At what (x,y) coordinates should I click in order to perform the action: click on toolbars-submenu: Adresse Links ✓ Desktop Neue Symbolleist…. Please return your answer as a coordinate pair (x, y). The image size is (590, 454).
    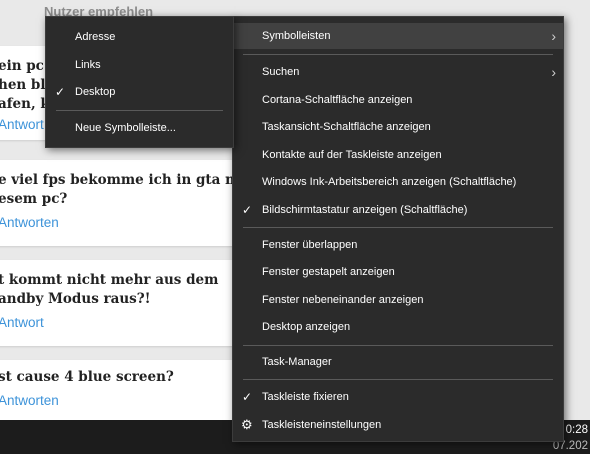
    Looking at the image, I should click on (139, 82).